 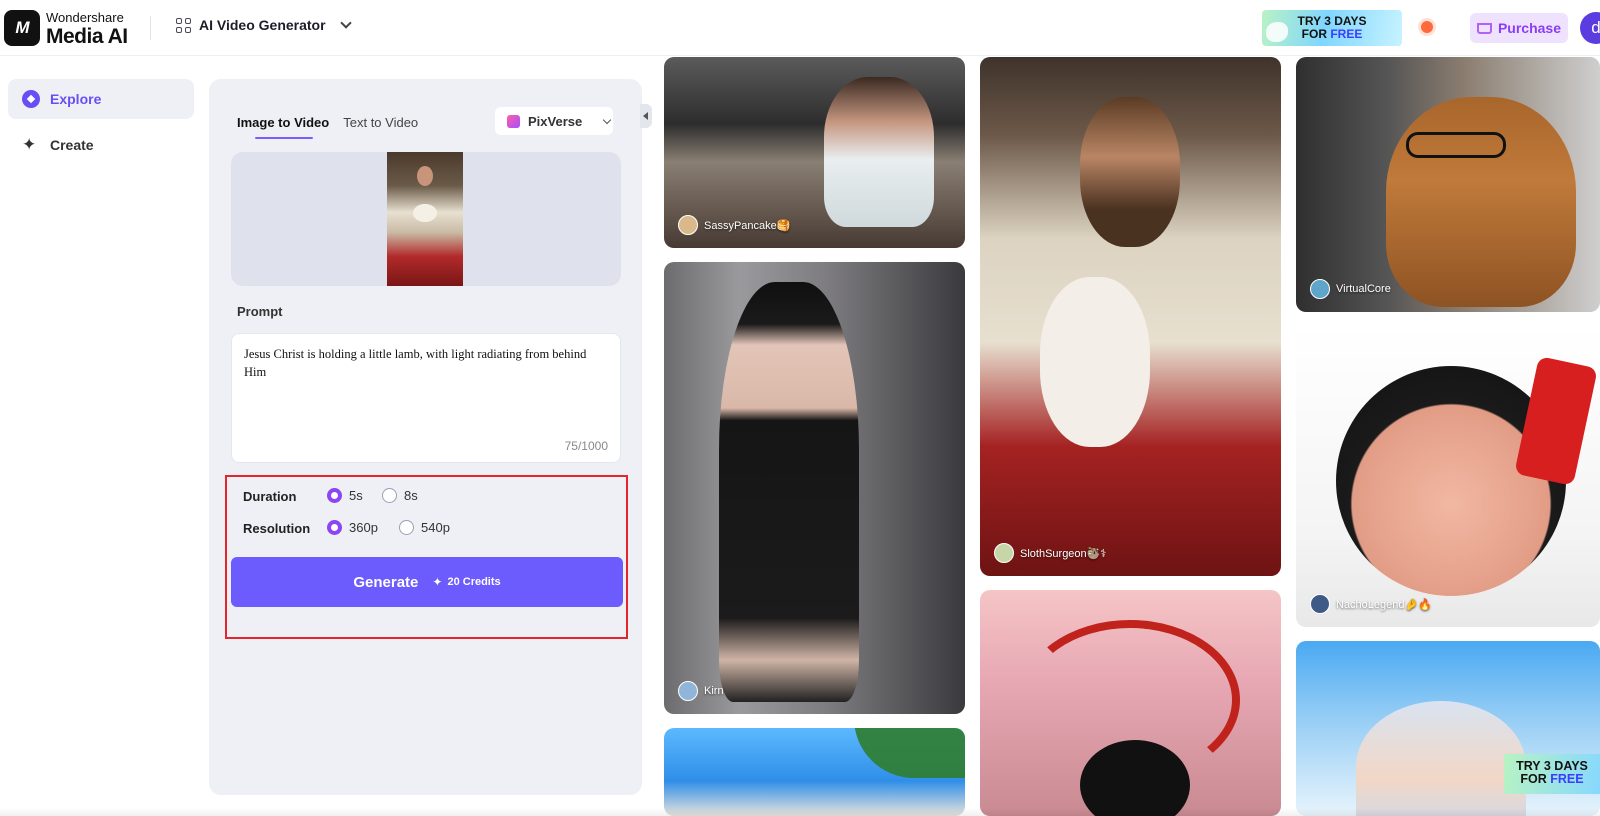 I want to click on resolution-label: Resolution, so click(x=277, y=528).